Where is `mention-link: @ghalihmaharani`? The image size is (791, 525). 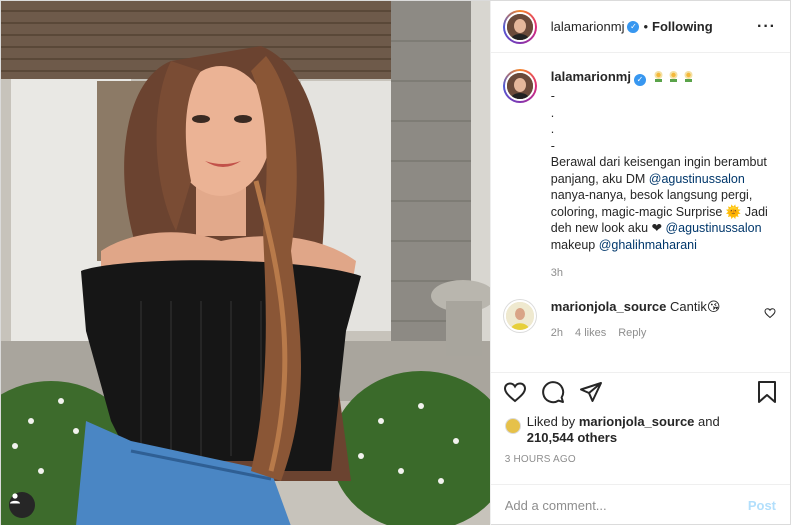
mention-link: @ghalihmaharani is located at coordinates (648, 245).